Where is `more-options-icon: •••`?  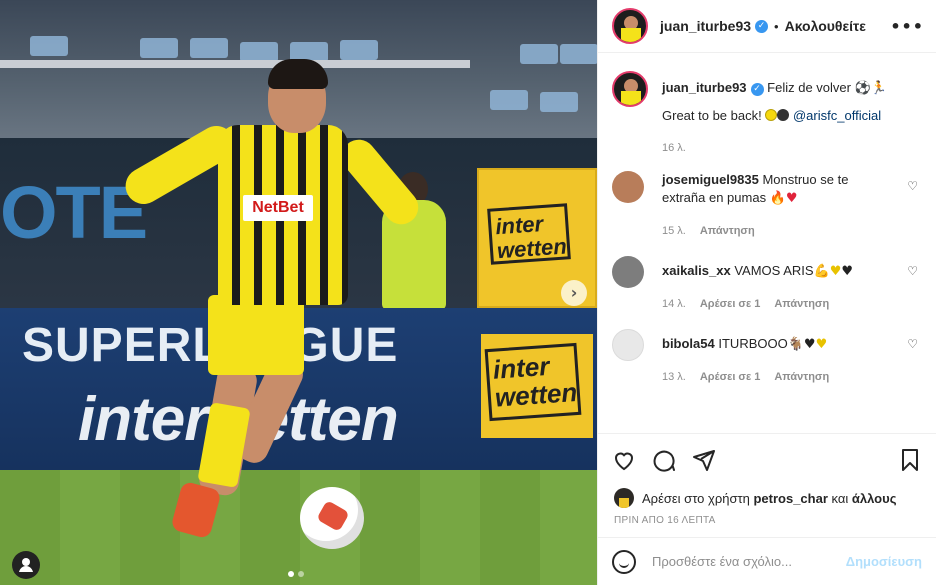 more-options-icon: ••• is located at coordinates (907, 26).